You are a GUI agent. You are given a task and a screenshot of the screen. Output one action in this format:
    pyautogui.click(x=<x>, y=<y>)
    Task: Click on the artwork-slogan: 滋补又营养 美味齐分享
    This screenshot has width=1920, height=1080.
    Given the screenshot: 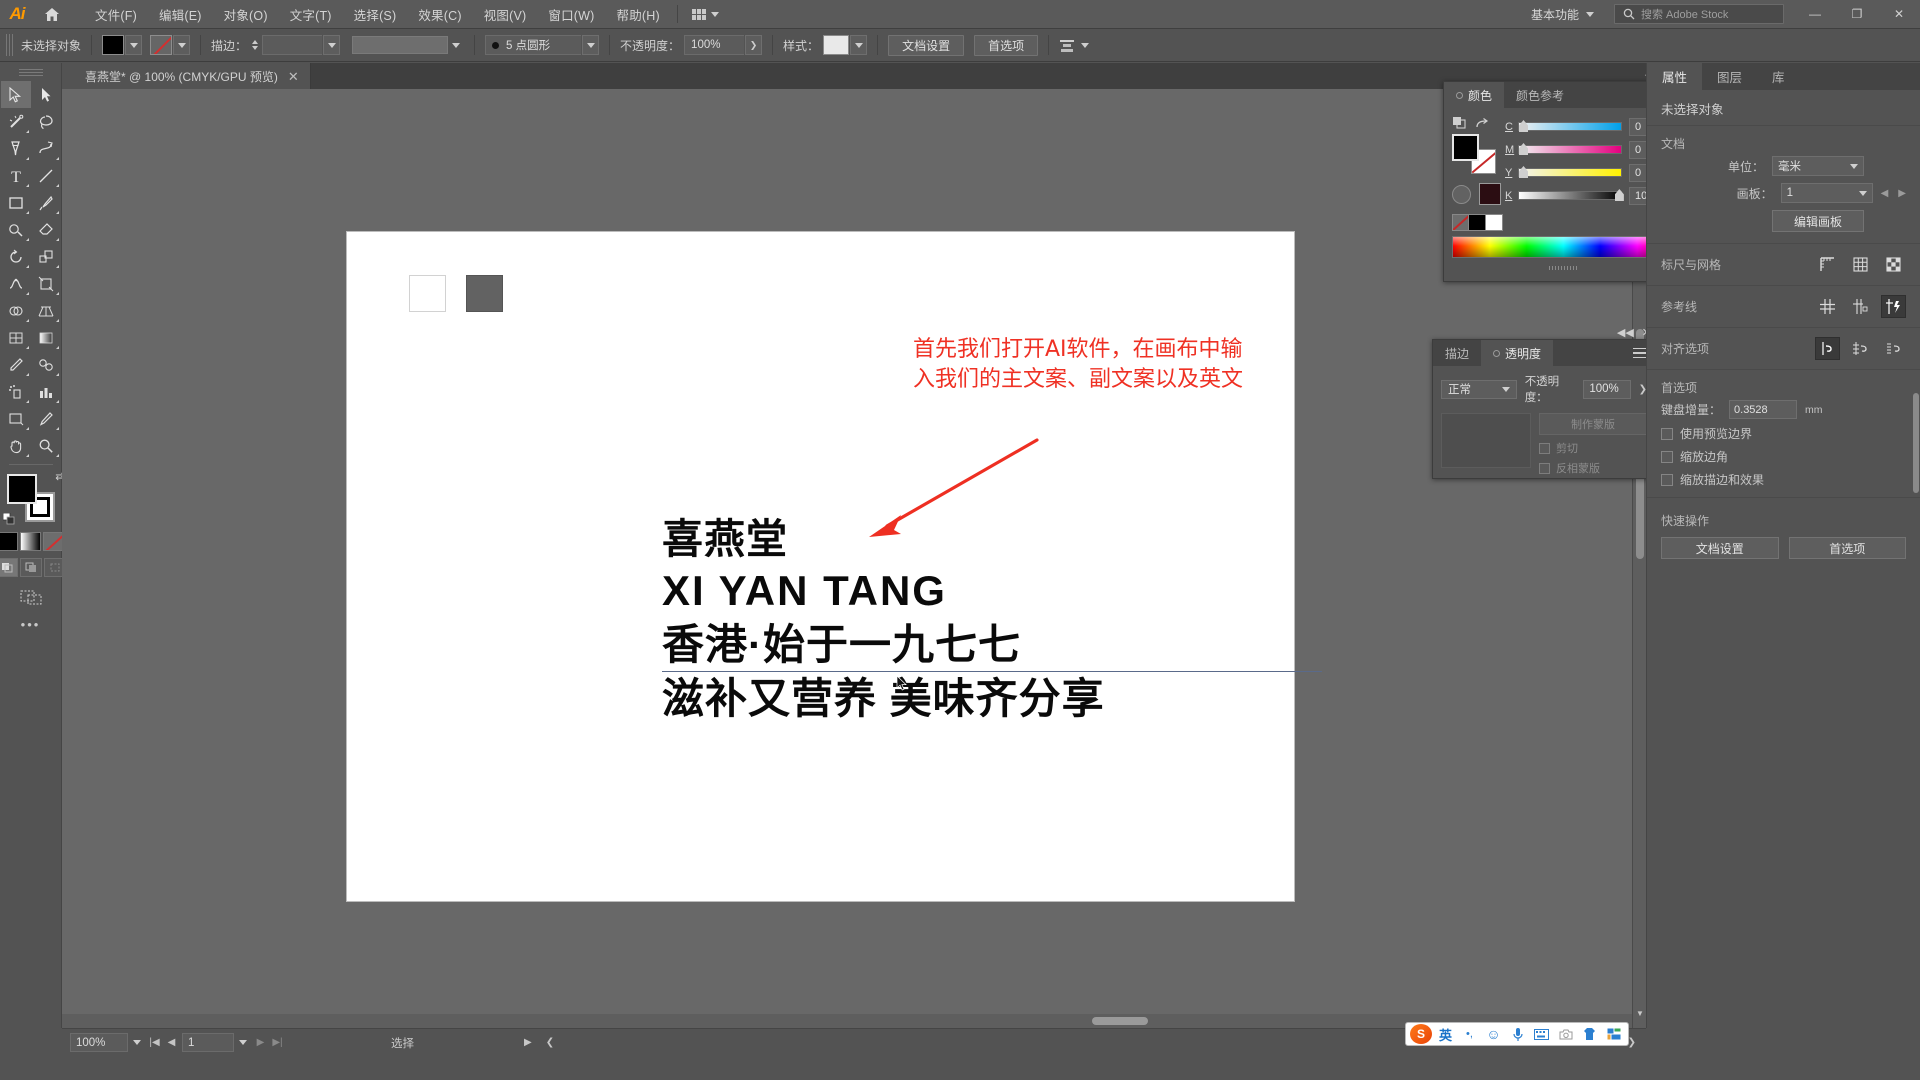 What is the action you would take?
    pyautogui.click(x=883, y=699)
    